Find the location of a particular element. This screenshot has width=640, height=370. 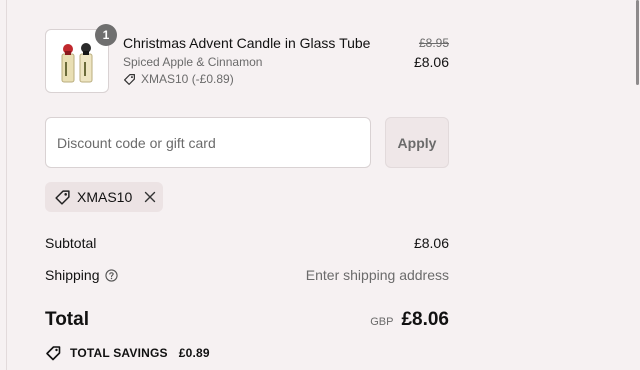

product-discount: XMAS10 (-£0.89) is located at coordinates (178, 79).